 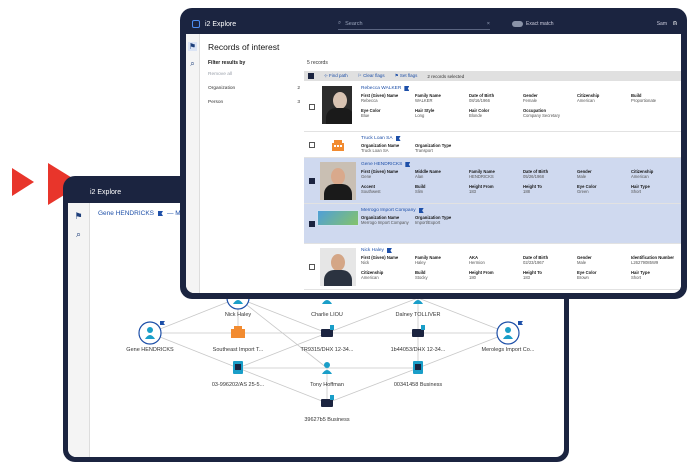 I want to click on field-value: Slim, so click(x=419, y=191).